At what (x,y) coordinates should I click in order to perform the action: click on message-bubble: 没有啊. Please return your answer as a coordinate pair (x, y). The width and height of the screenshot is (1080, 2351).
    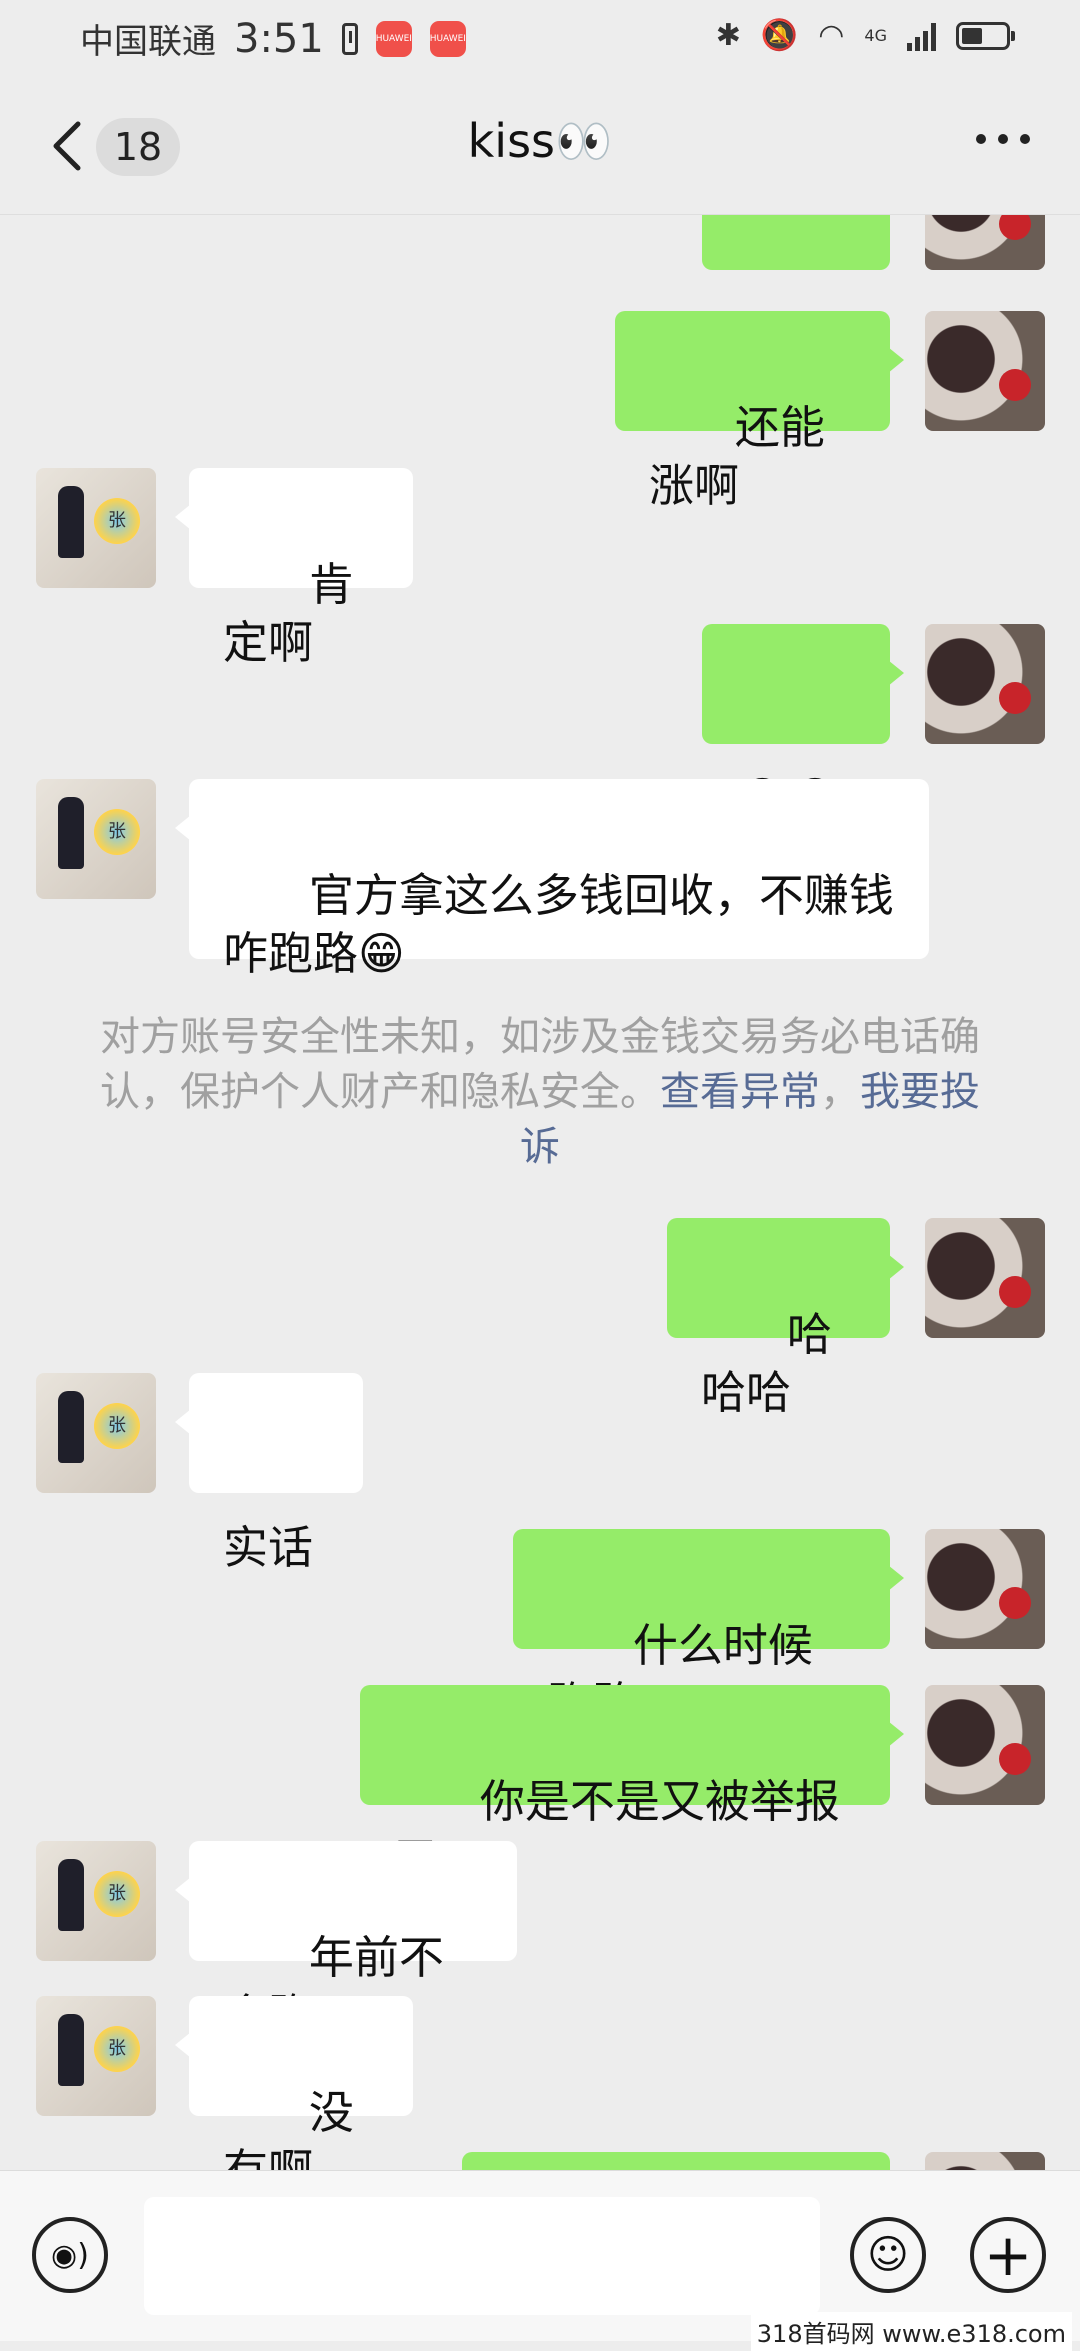
    Looking at the image, I should click on (294, 2083).